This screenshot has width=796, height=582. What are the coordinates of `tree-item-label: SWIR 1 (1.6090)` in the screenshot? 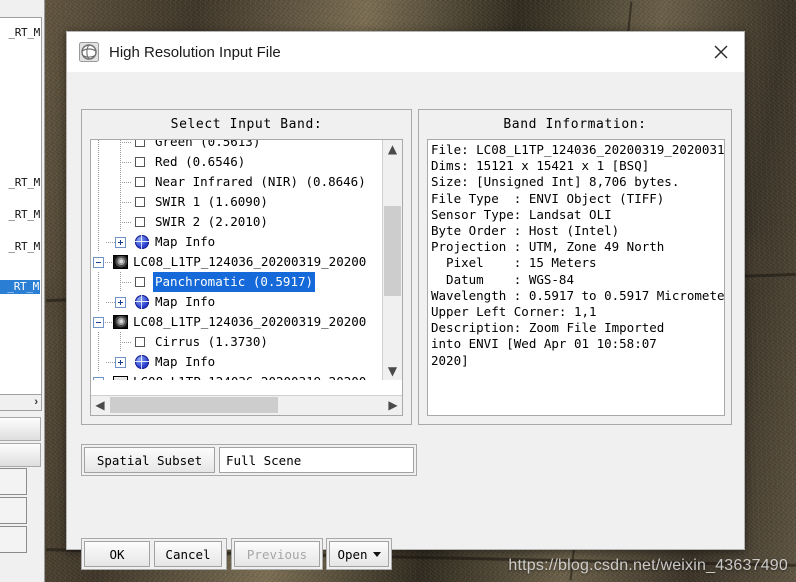 It's located at (211, 201).